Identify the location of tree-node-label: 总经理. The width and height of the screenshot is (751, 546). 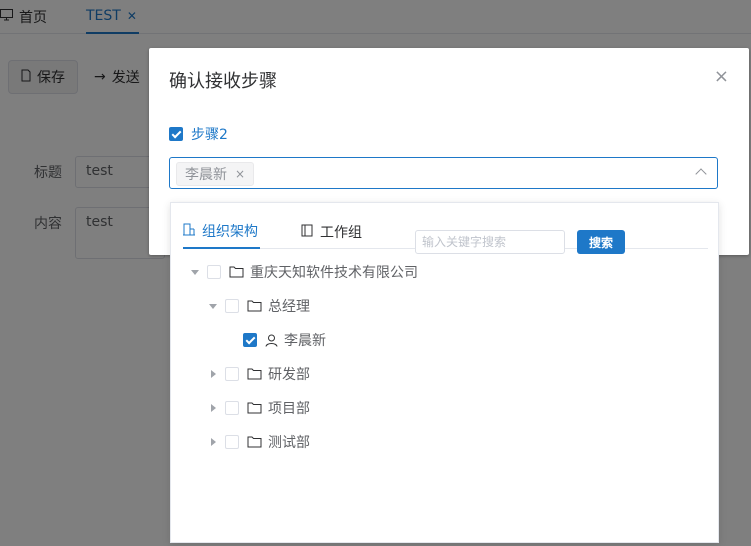
(289, 307).